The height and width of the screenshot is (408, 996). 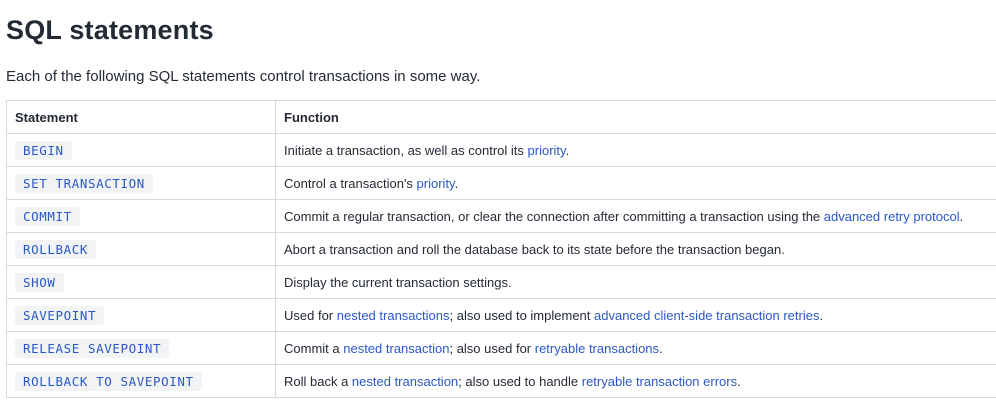 What do you see at coordinates (314, 348) in the screenshot?
I see `function-text: Commit a` at bounding box center [314, 348].